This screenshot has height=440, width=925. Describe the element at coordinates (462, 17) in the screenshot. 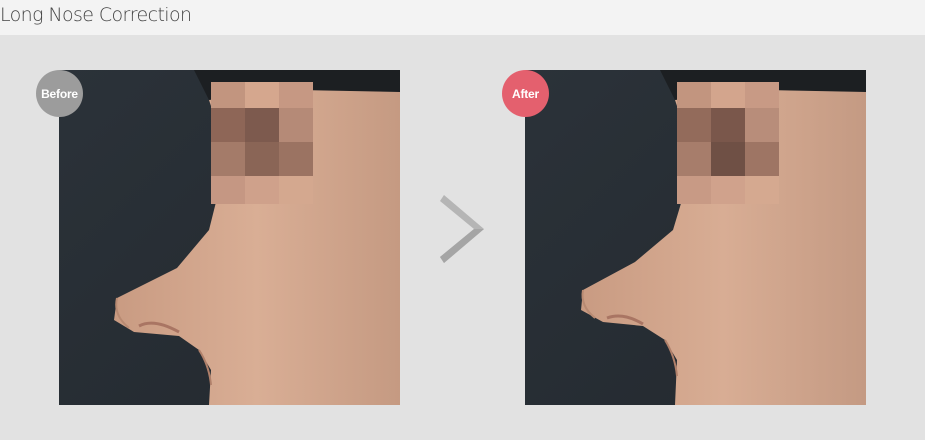

I see `title-bar: Long Nose Correction` at that location.